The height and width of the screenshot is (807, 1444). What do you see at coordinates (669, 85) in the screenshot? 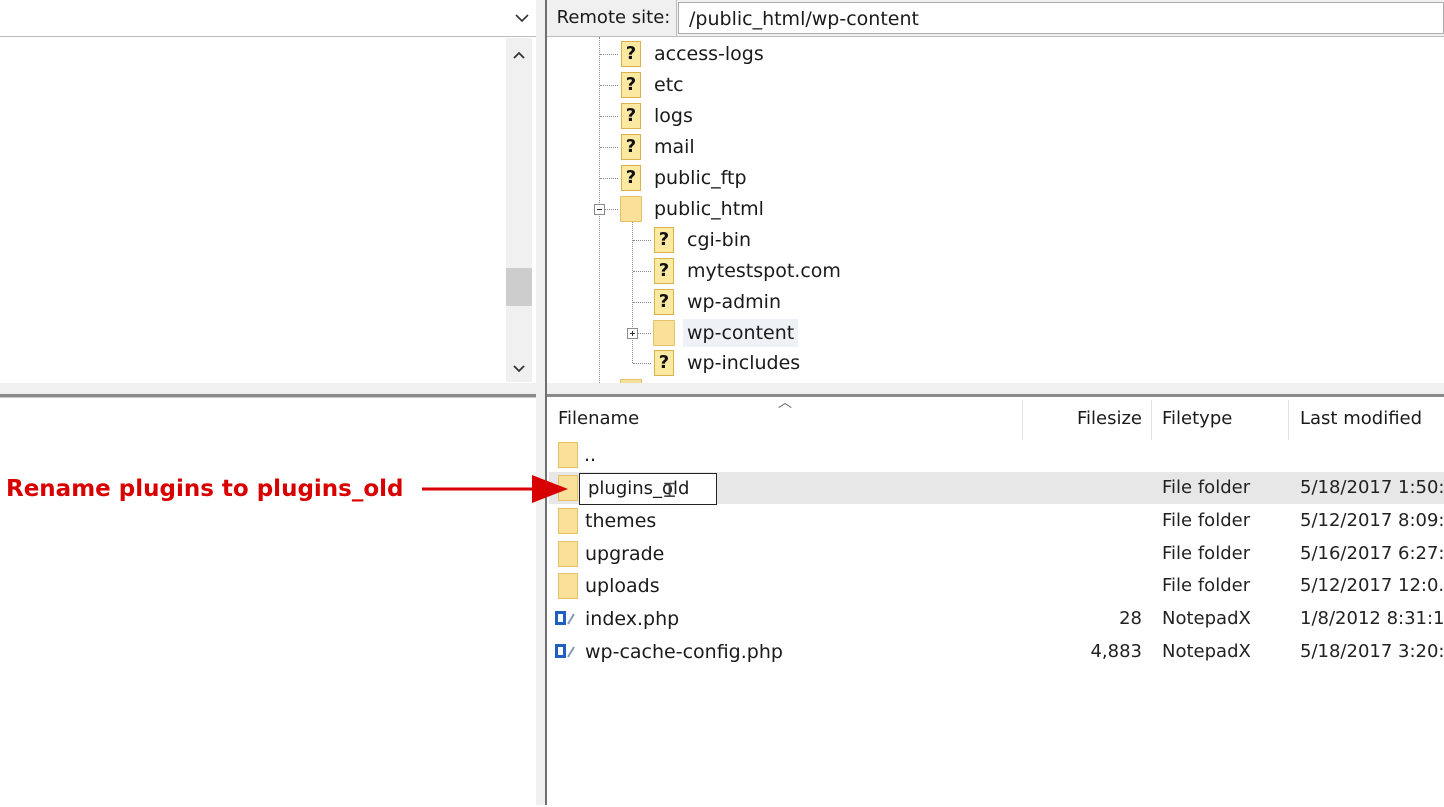
I see `tree-item-label: etc` at bounding box center [669, 85].